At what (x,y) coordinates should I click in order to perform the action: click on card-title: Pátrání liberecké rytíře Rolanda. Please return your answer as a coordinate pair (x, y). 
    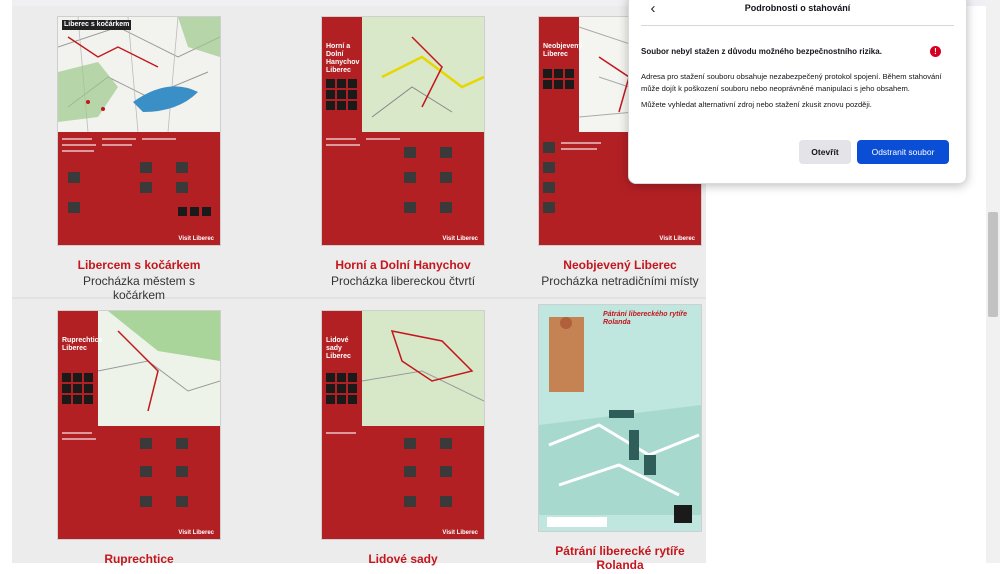
    Looking at the image, I should click on (620, 558).